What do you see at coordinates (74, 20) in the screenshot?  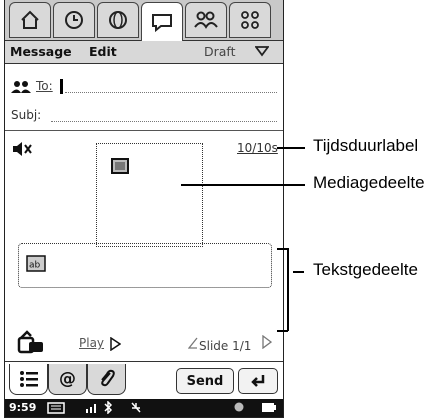 I see `clock-icon` at bounding box center [74, 20].